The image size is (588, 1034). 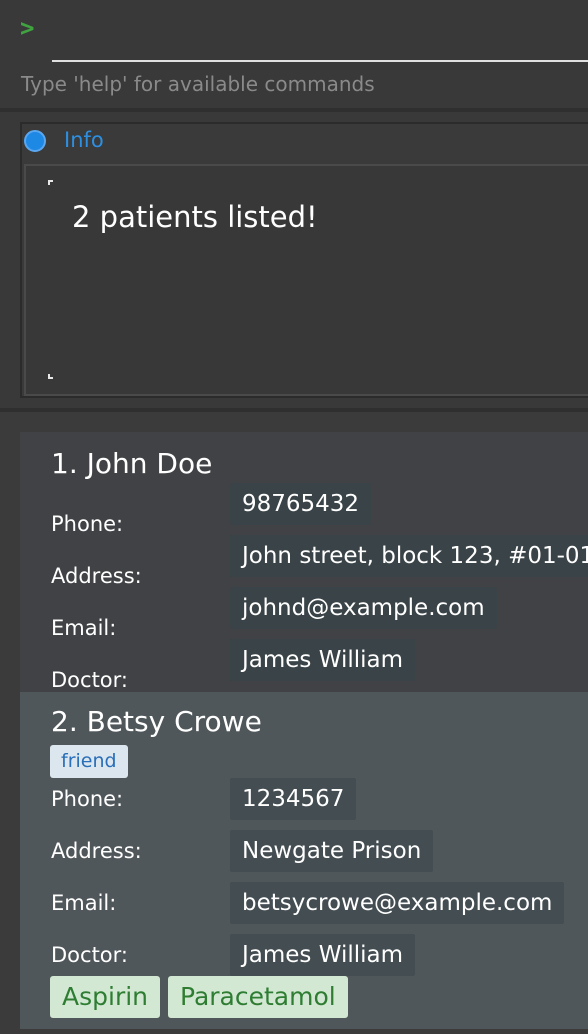 What do you see at coordinates (397, 903) in the screenshot?
I see `email-value: betsycrowe@example.com` at bounding box center [397, 903].